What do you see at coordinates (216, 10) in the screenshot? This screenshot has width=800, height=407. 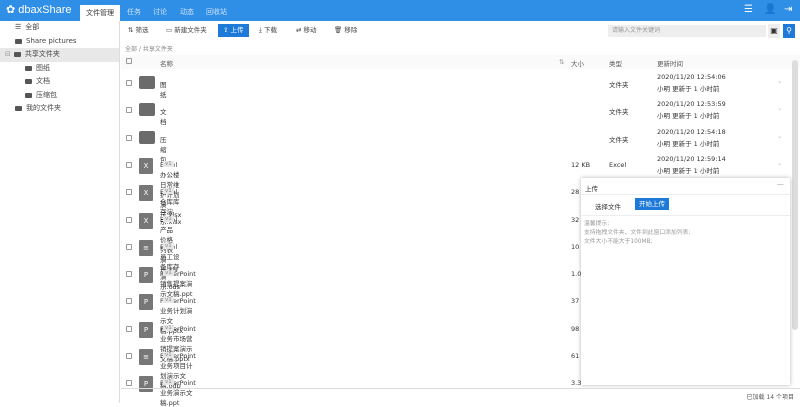 I see `tab-recycle-bin: 回收站` at bounding box center [216, 10].